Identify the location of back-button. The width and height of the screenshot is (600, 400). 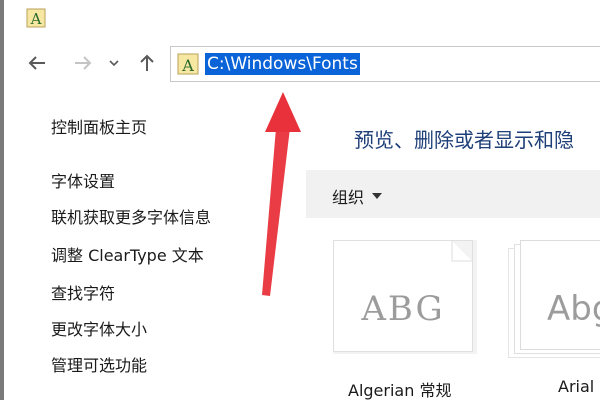
(37, 63).